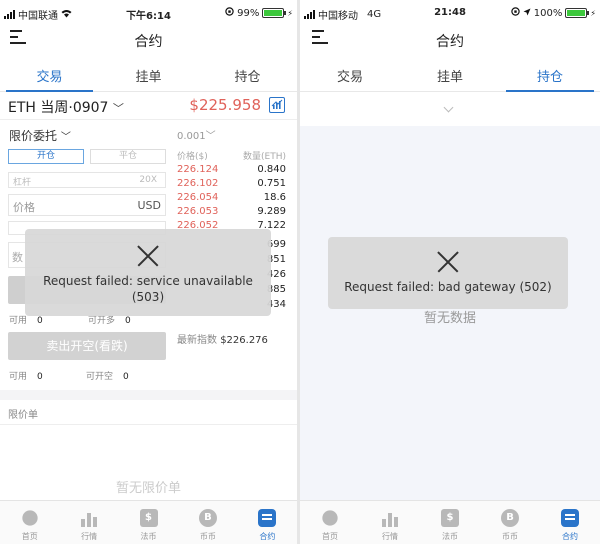 The image size is (600, 544). What do you see at coordinates (148, 488) in the screenshot?
I see `limit-orders-empty: 暂无限价单` at bounding box center [148, 488].